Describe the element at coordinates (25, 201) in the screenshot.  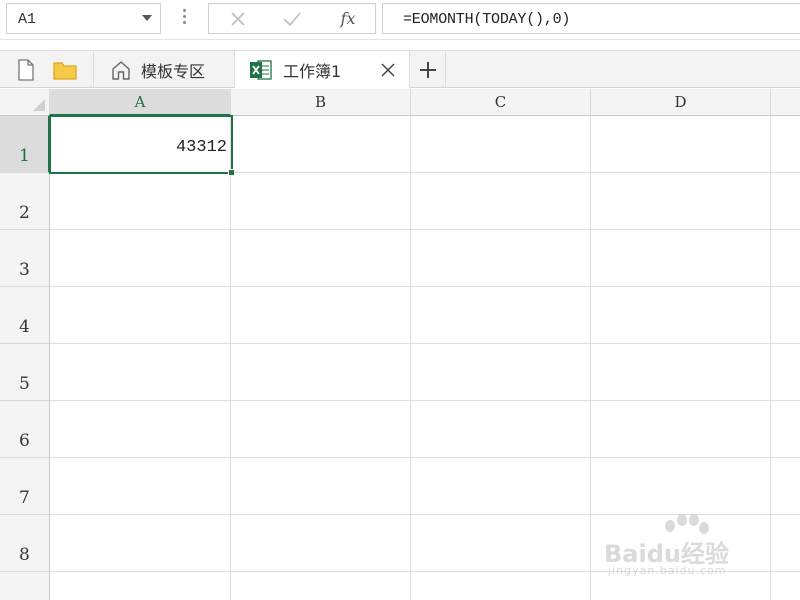
I see `row-header-2: 2` at that location.